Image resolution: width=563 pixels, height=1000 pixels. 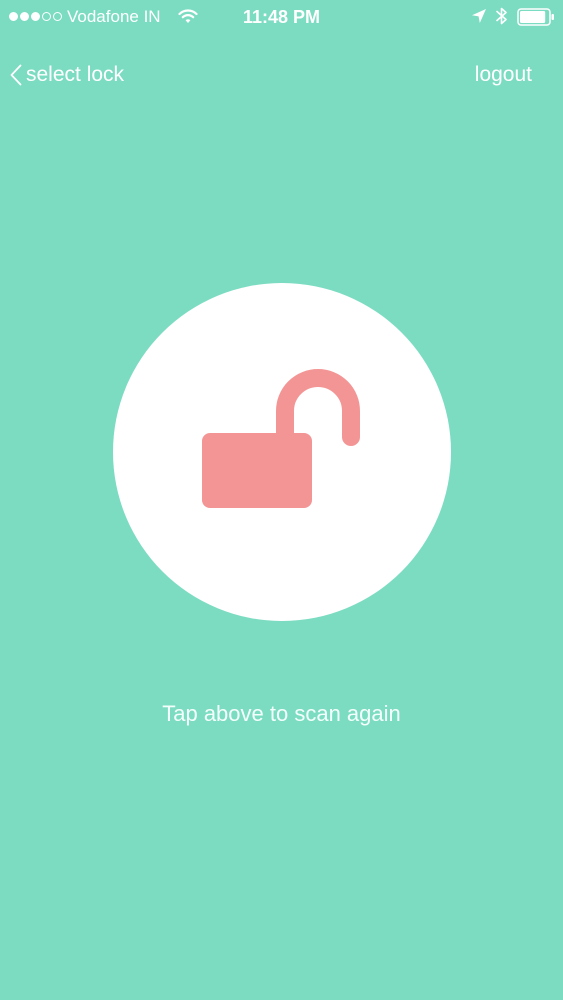 I want to click on back-button: select lock, so click(x=67, y=75).